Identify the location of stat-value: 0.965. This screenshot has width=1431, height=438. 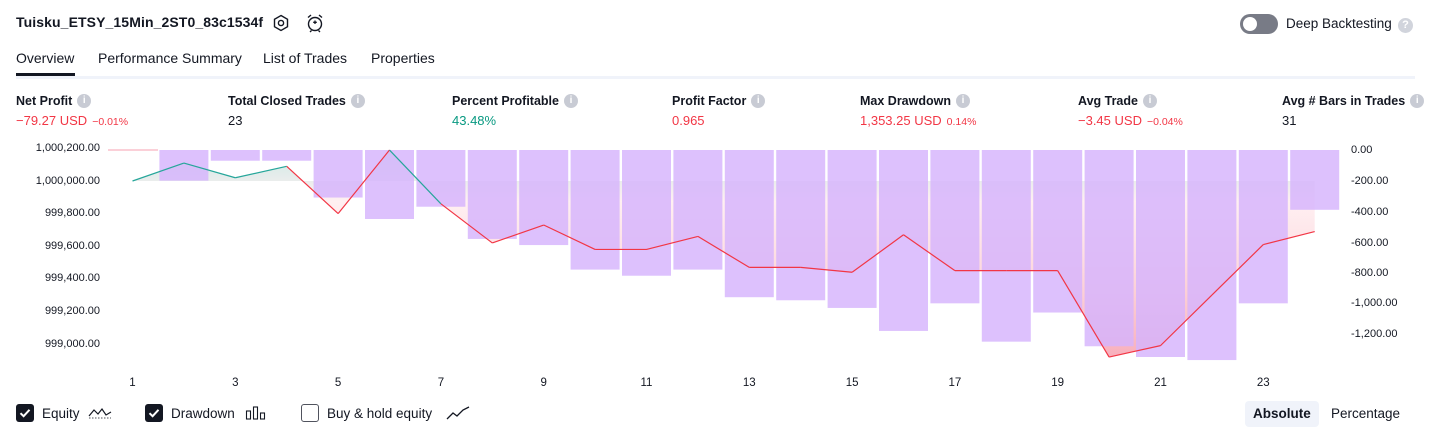
(688, 120).